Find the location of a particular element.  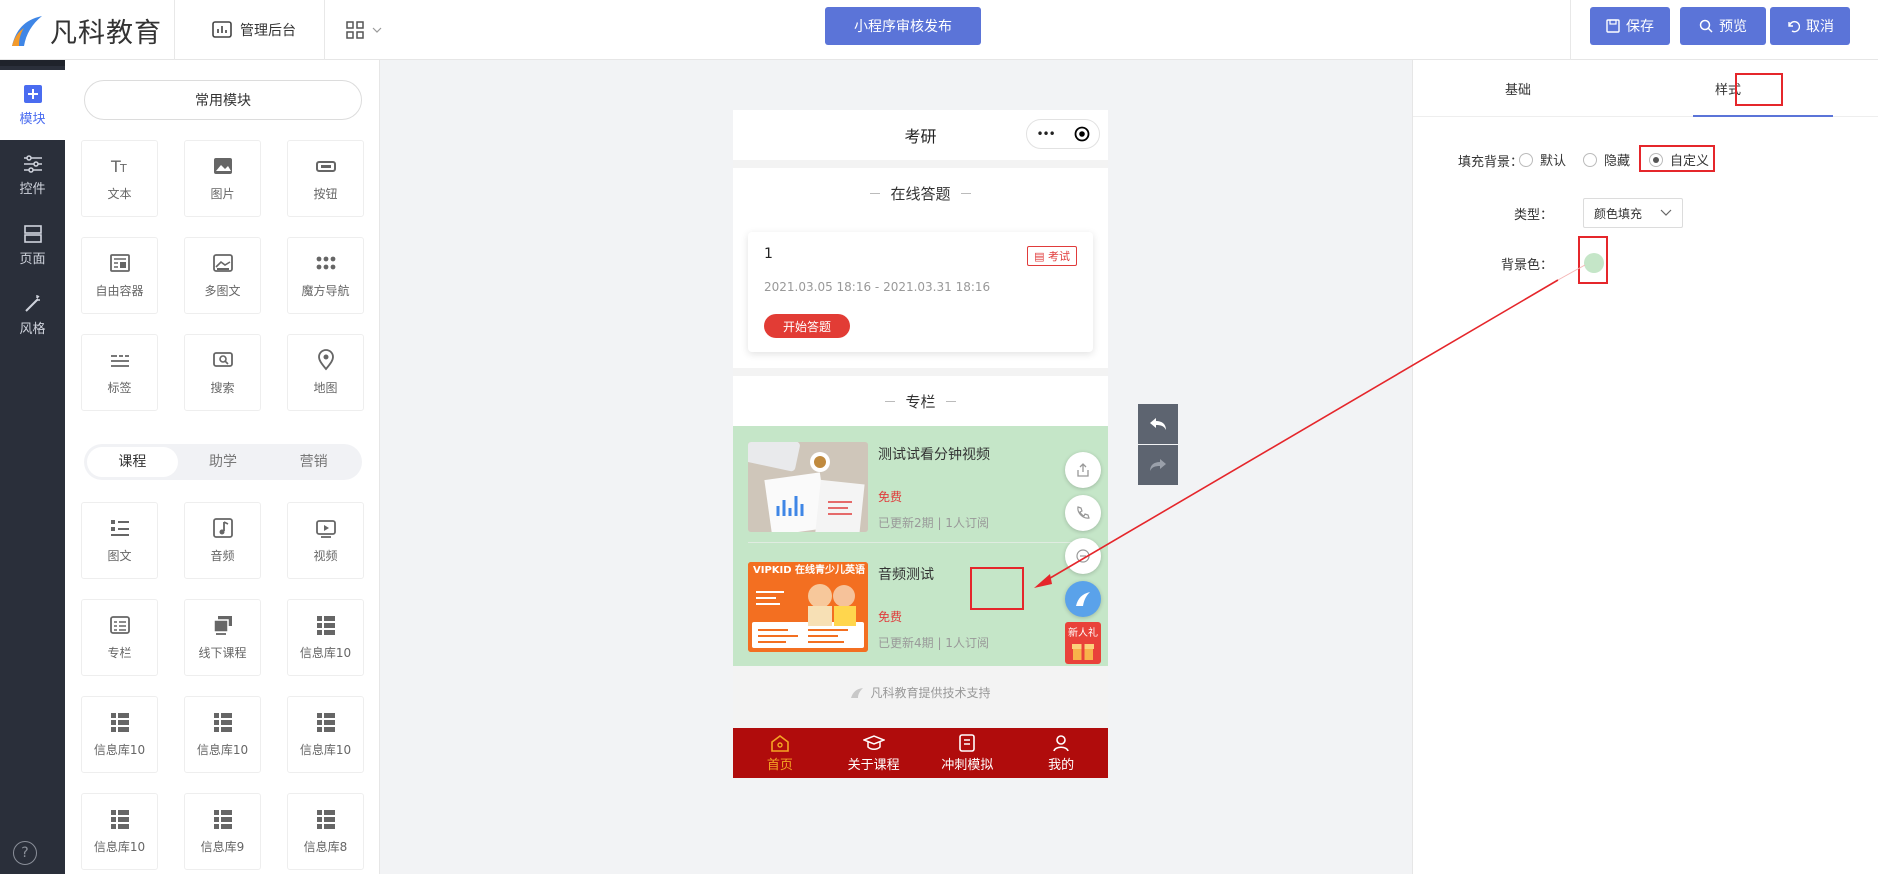

module-tile-label: 视频 is located at coordinates (325, 556).